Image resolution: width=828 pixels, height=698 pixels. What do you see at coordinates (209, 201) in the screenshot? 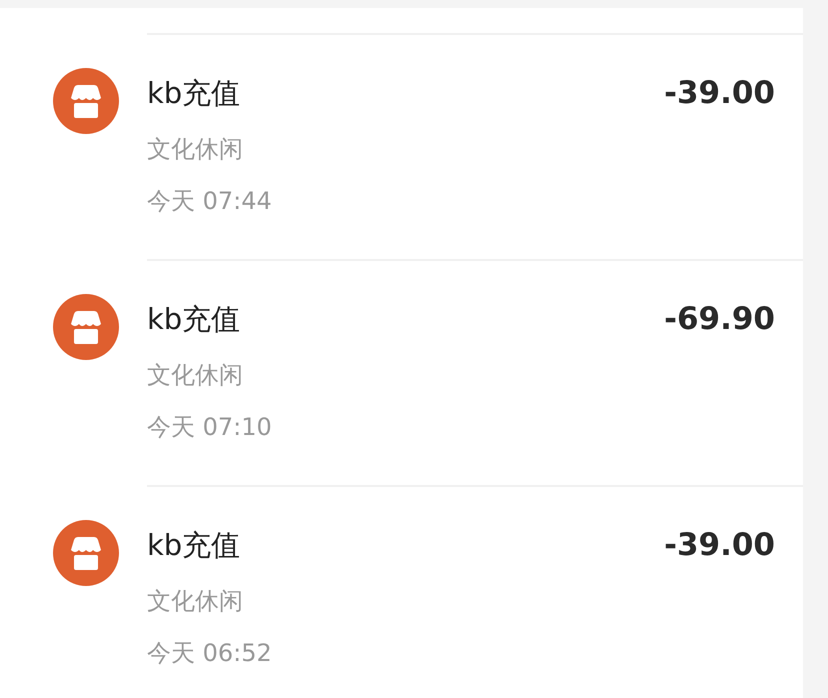
I see `transaction-time: 今天 07:44` at bounding box center [209, 201].